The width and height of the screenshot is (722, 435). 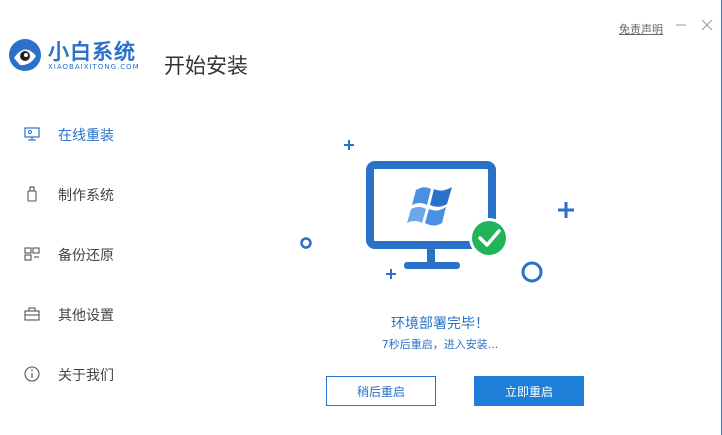 I want to click on windows-logo-icon, so click(x=429, y=206).